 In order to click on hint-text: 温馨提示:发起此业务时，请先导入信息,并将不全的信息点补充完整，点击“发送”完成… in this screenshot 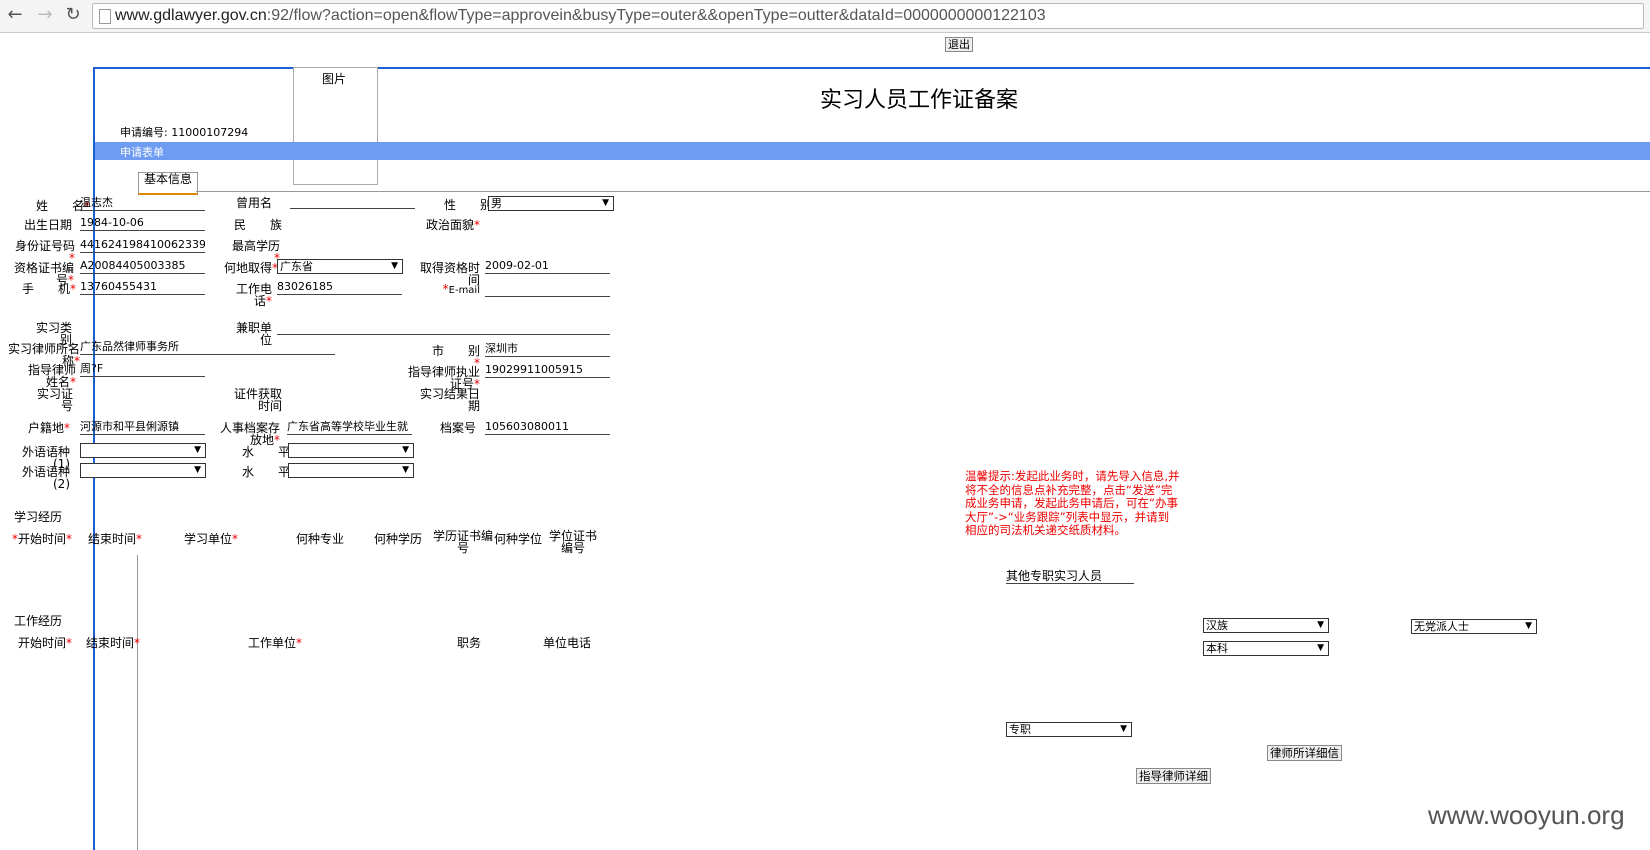, I will do `click(1072, 503)`.